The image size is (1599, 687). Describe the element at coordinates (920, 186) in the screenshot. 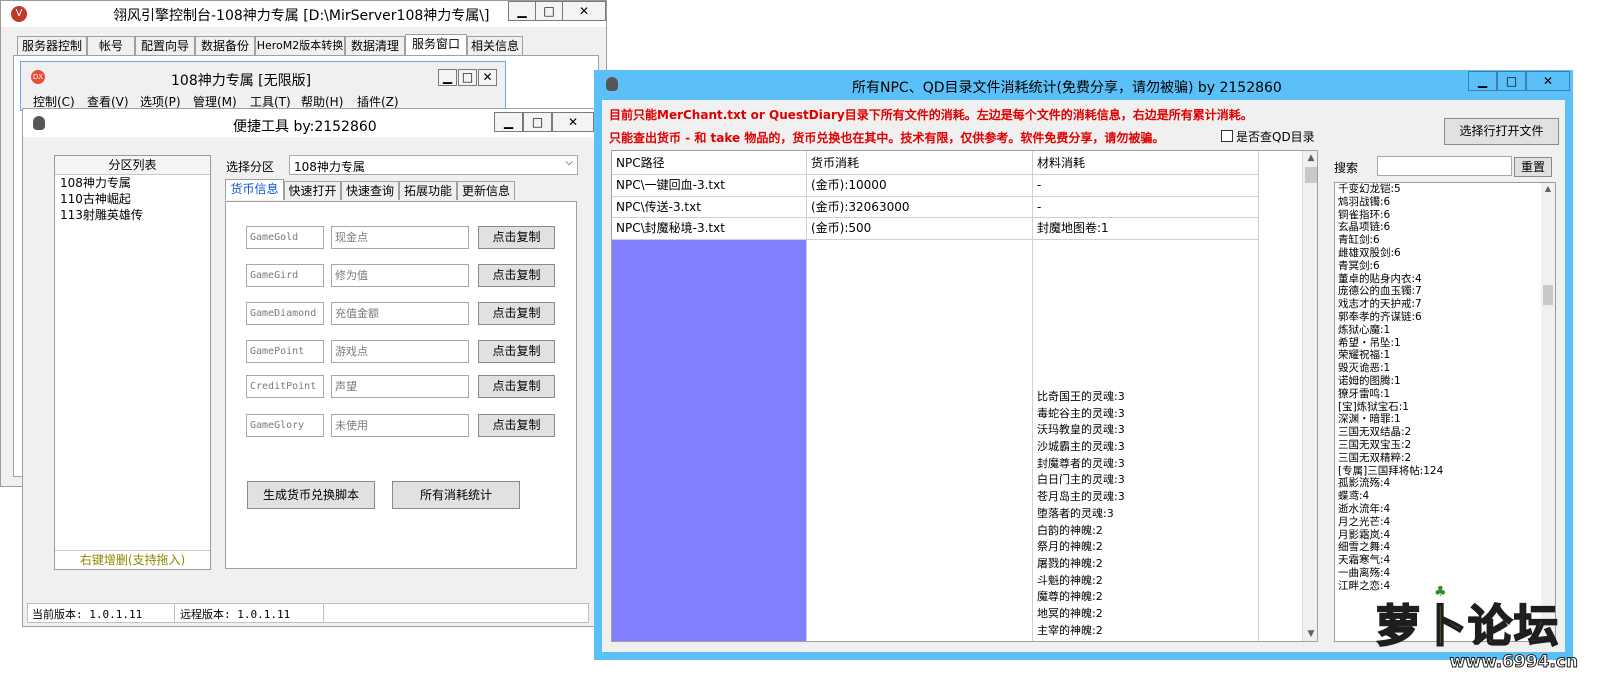

I see `table-cell-currency: (金币):10000` at that location.